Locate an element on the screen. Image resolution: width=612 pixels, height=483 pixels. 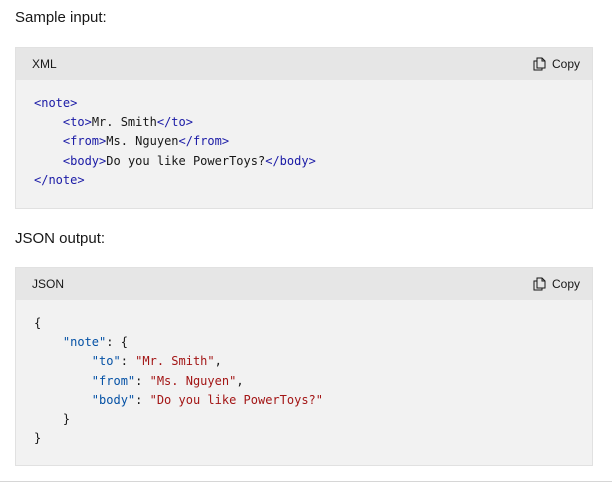
xml-tag: </body> is located at coordinates (290, 160).